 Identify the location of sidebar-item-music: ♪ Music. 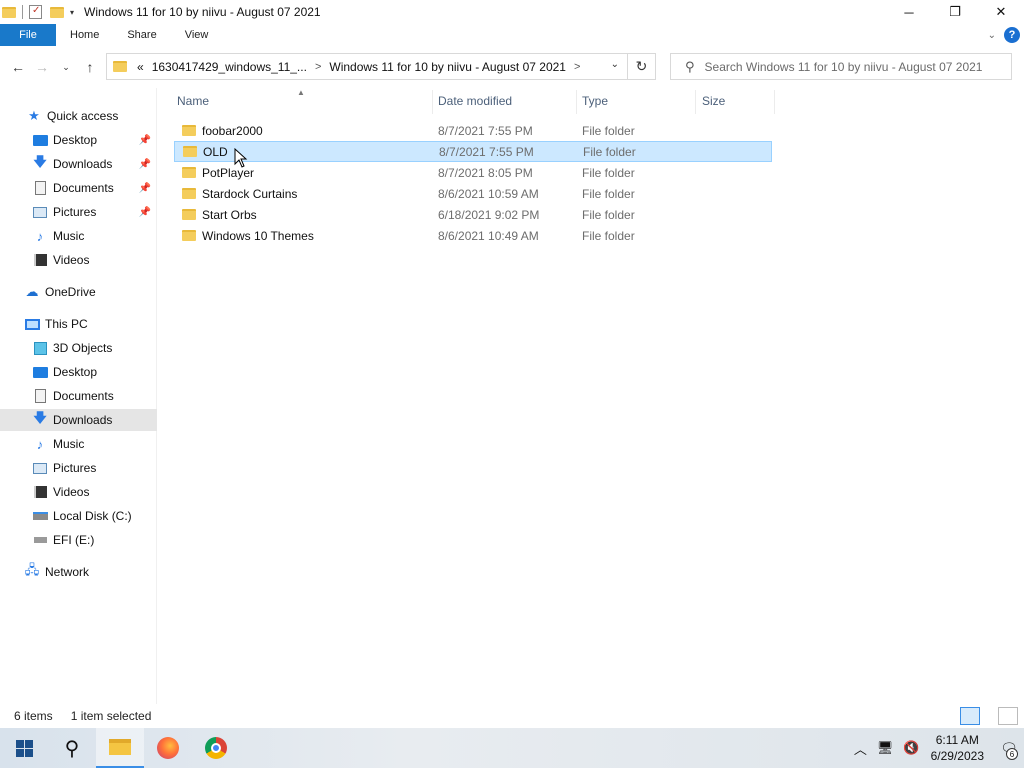
(78, 236).